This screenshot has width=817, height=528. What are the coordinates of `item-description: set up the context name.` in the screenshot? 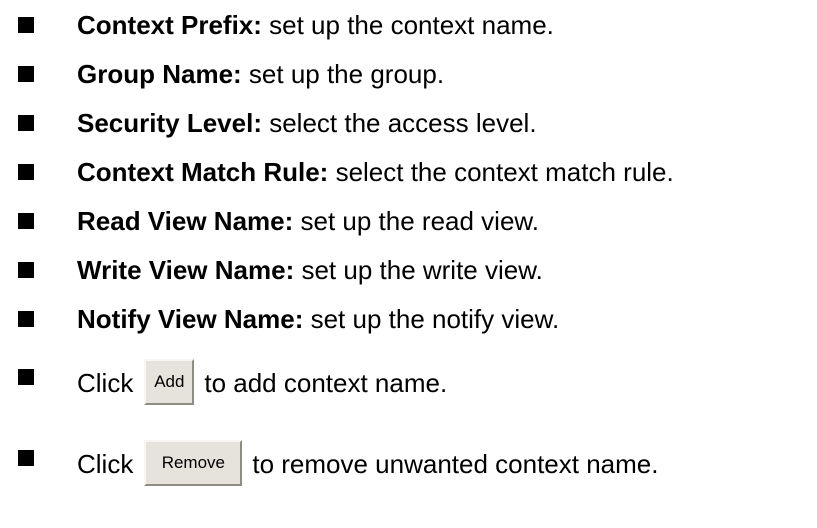 It's located at (407, 25).